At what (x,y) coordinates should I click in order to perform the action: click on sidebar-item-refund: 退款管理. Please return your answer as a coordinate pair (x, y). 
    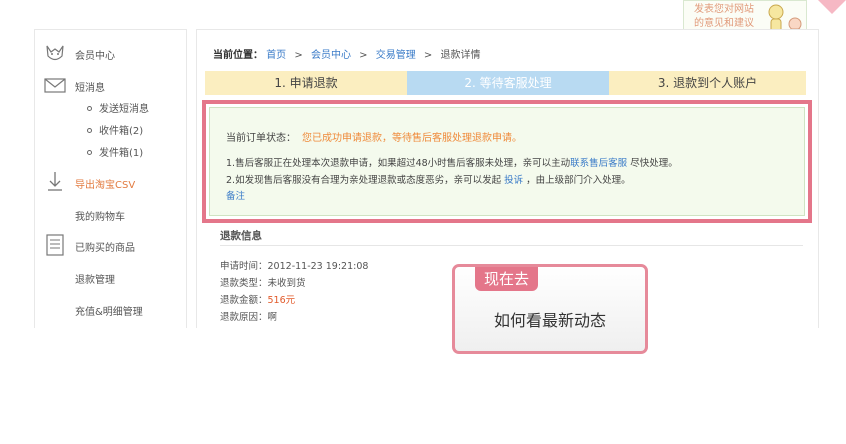
    Looking at the image, I should click on (111, 277).